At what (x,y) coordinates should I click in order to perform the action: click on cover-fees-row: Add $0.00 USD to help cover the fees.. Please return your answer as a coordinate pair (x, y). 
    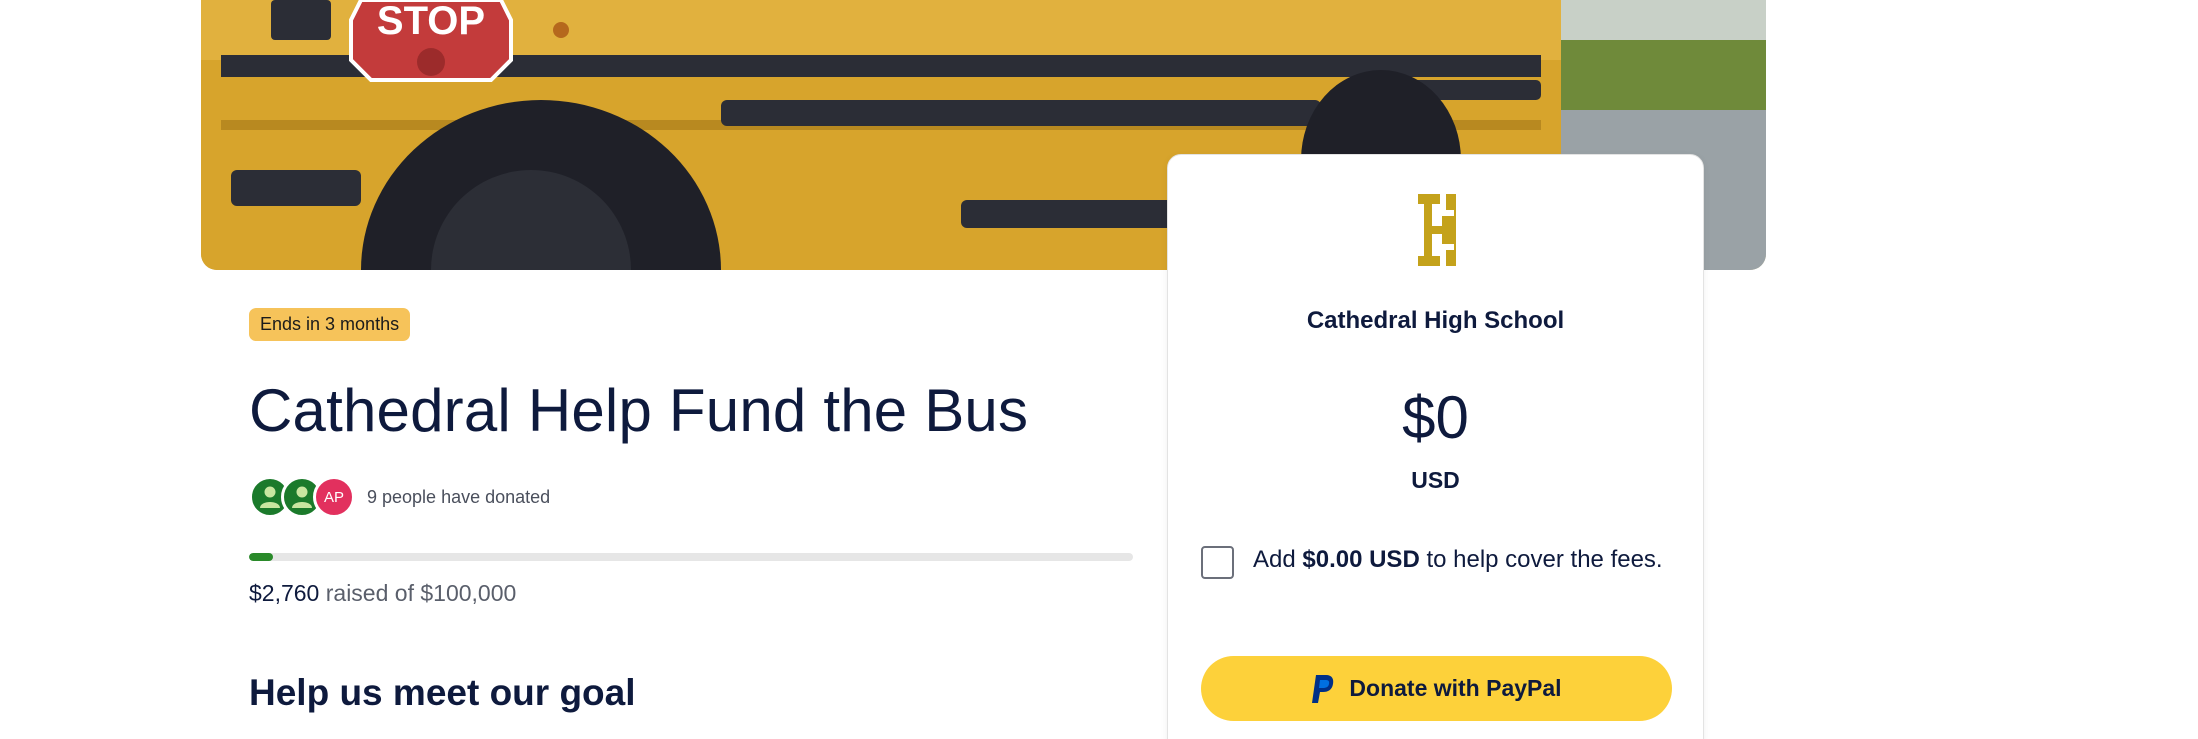
    Looking at the image, I should click on (1436, 561).